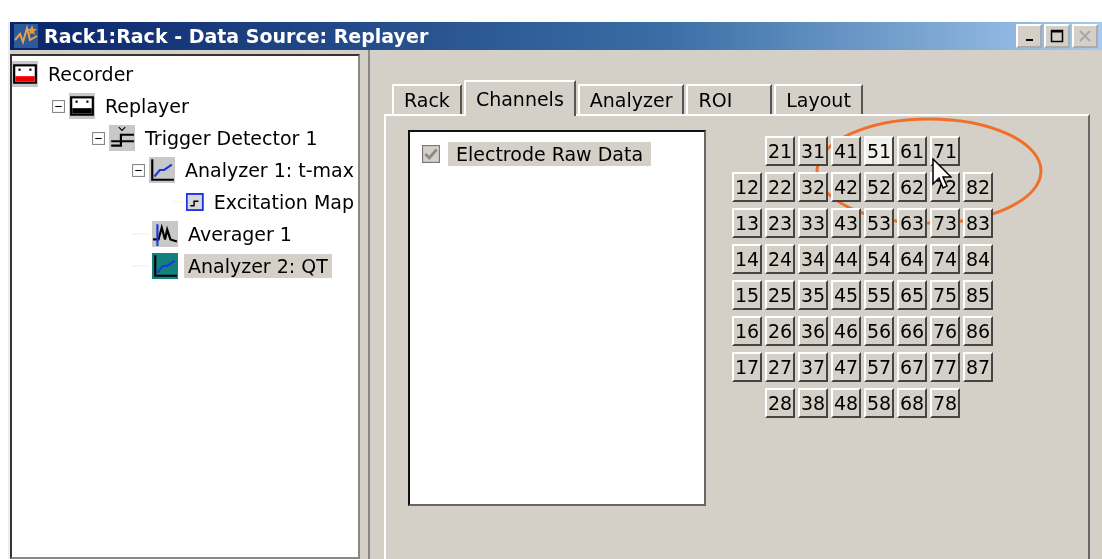  Describe the element at coordinates (945, 331) in the screenshot. I see `electrode-button: 76` at that location.